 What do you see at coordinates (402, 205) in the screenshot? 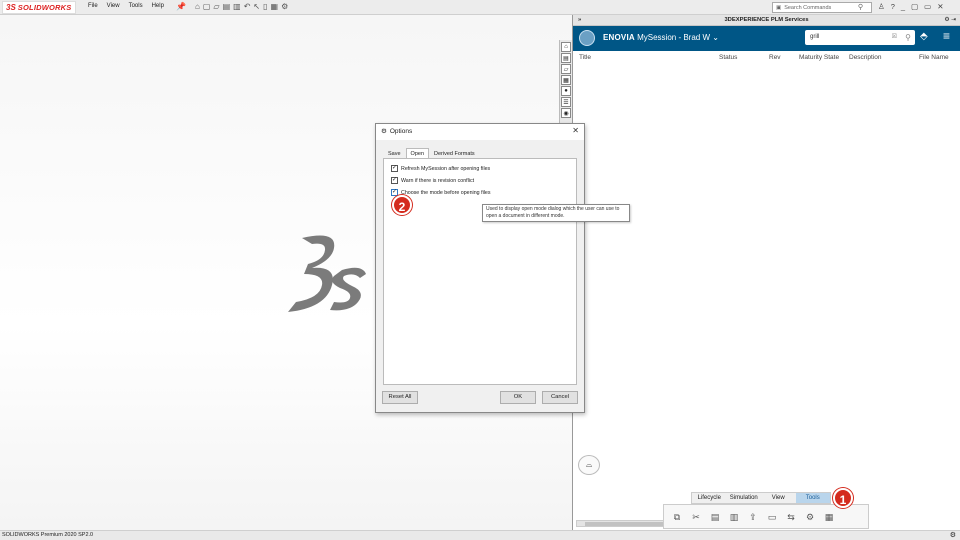
I see `step-badge-2: 2` at bounding box center [402, 205].